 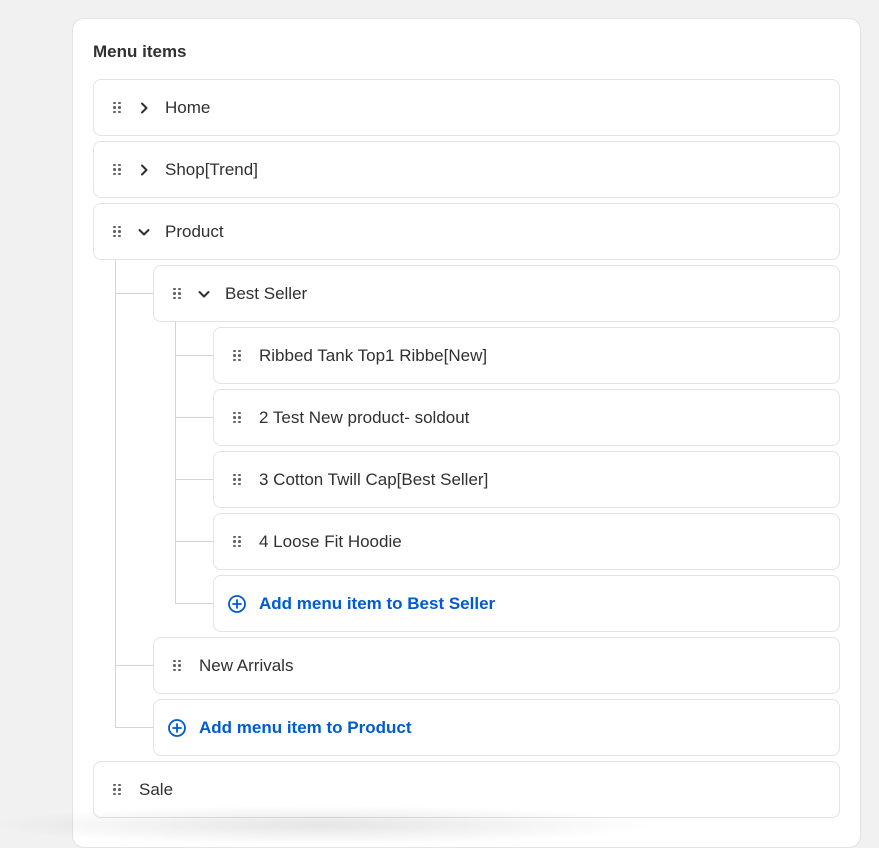 What do you see at coordinates (134, 727) in the screenshot?
I see `tree-branch-add-product` at bounding box center [134, 727].